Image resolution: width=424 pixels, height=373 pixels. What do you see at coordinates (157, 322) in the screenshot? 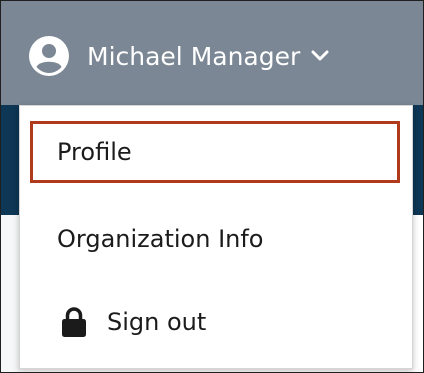
I see `menu-item-label: Sign out` at bounding box center [157, 322].